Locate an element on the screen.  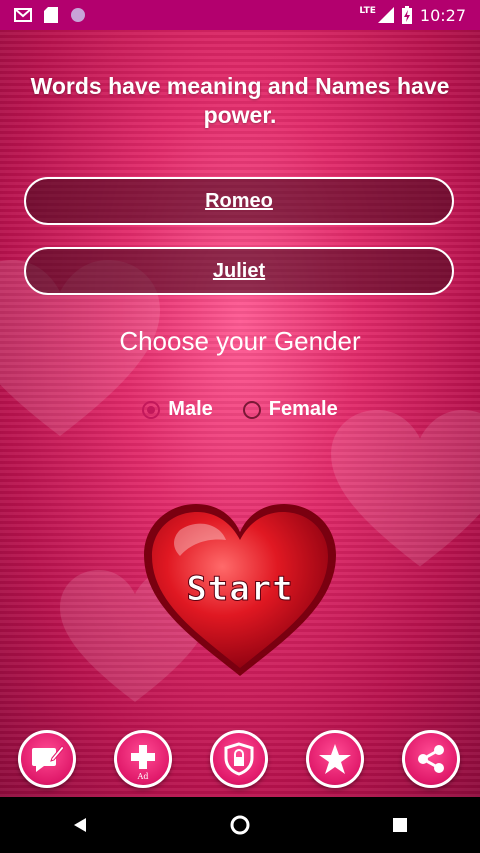
radio-female: Female is located at coordinates (290, 409).